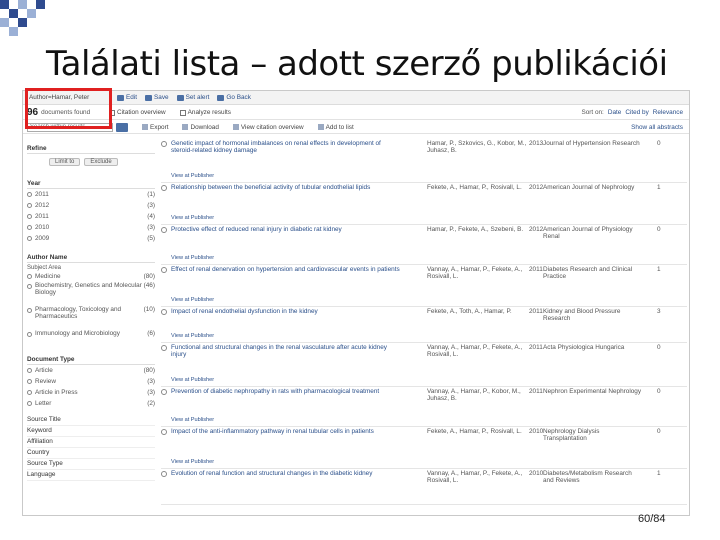  Describe the element at coordinates (477, 229) in the screenshot. I see `record-authors: Hamar, P., Fekete, A., Szebeni, B.` at that location.